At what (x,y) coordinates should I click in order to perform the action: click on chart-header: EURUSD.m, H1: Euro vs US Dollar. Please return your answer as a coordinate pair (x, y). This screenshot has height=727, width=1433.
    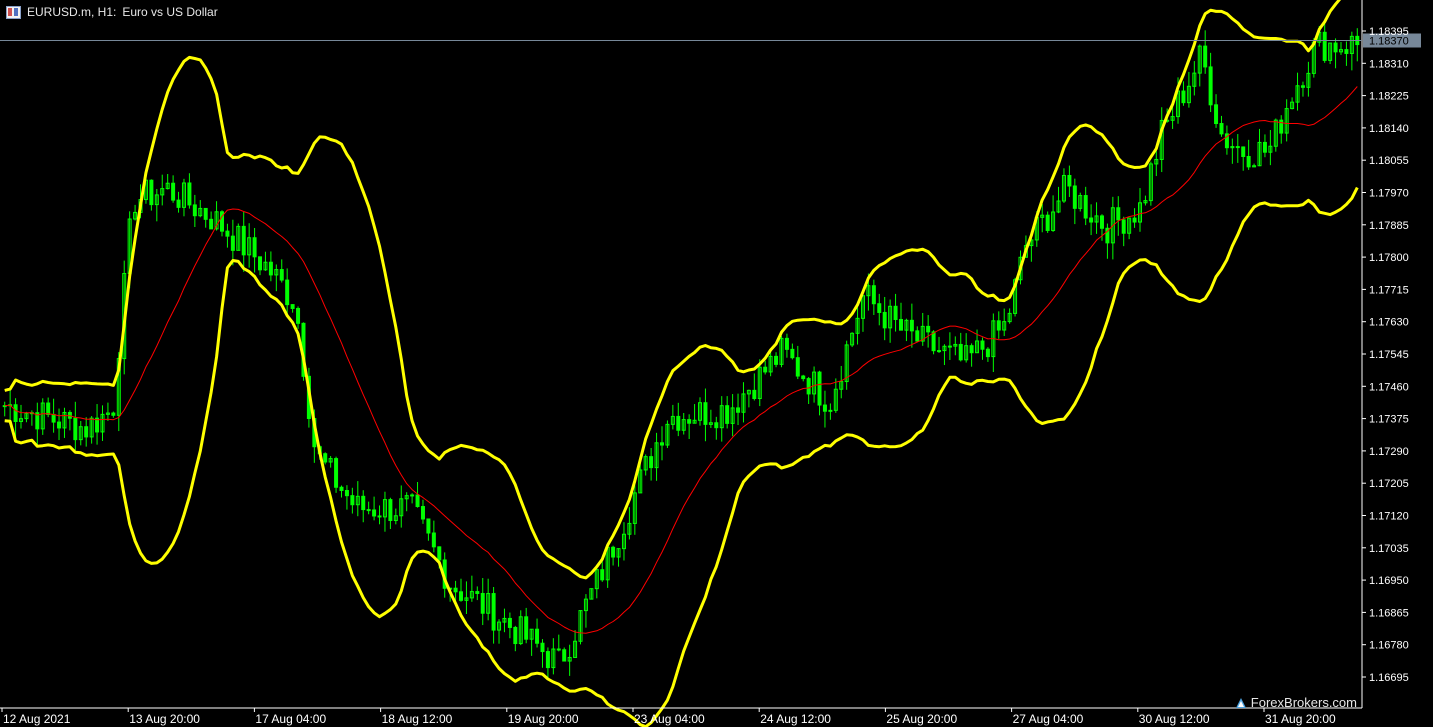
    Looking at the image, I should click on (112, 12).